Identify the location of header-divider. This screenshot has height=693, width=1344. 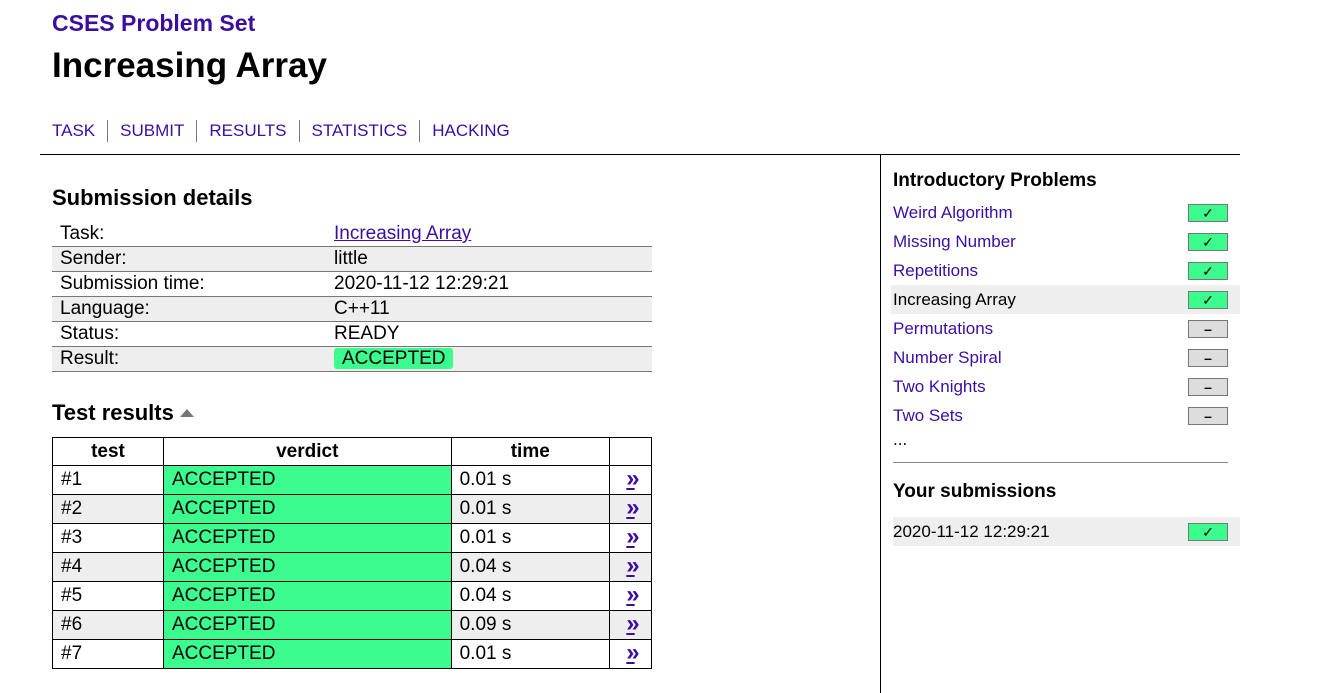
(640, 154).